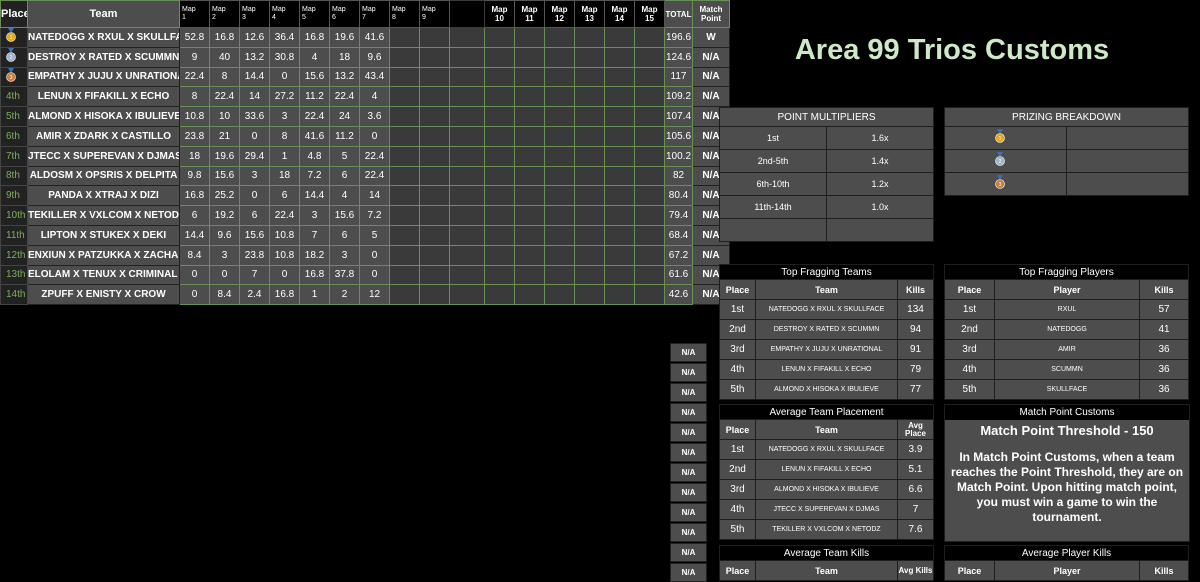  What do you see at coordinates (314, 176) in the screenshot?
I see `map-score: 7.2` at bounding box center [314, 176].